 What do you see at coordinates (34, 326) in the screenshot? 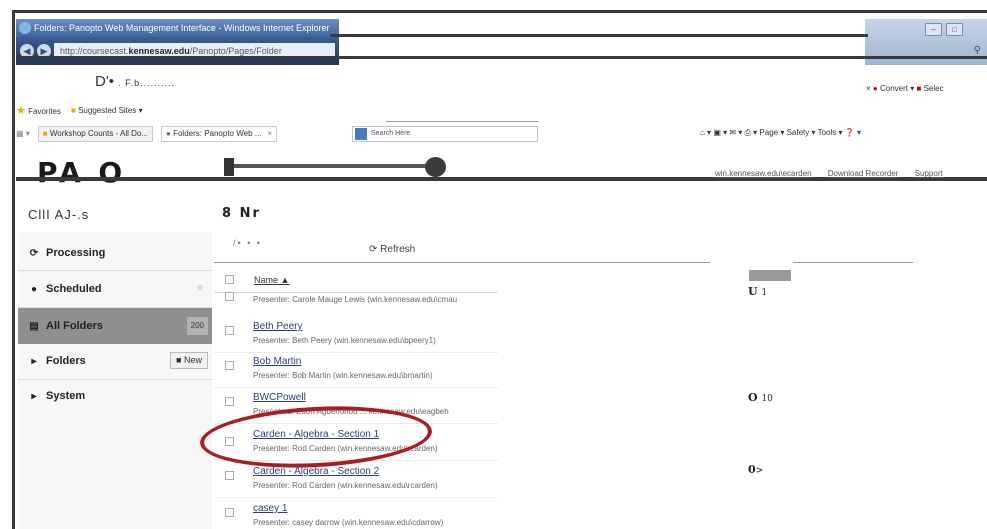
I see `folders-icon: ▤` at bounding box center [34, 326].